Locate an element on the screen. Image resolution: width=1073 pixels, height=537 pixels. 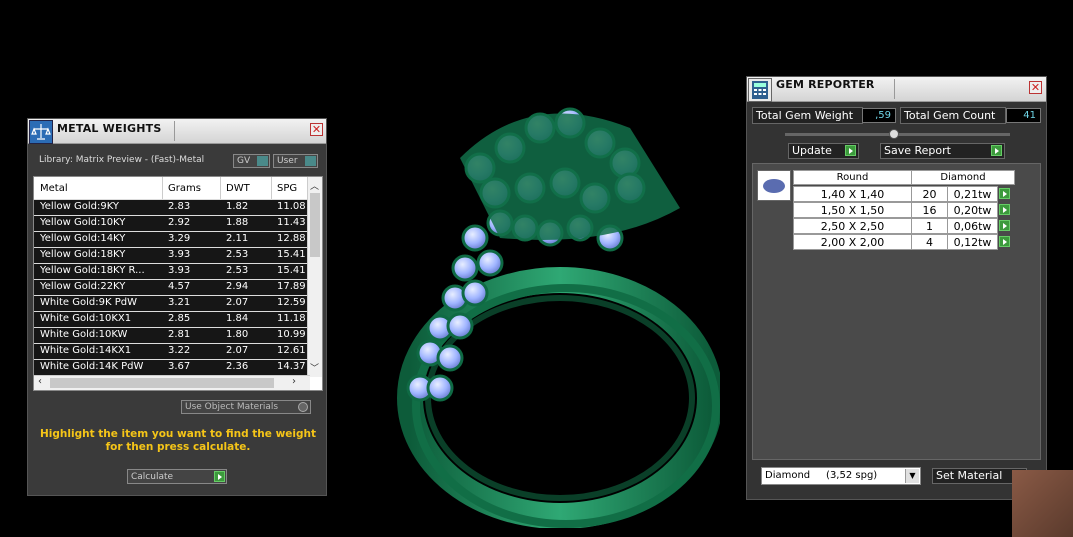
material-select-value: Diamond (3,52 spg) is located at coordinates (821, 475).